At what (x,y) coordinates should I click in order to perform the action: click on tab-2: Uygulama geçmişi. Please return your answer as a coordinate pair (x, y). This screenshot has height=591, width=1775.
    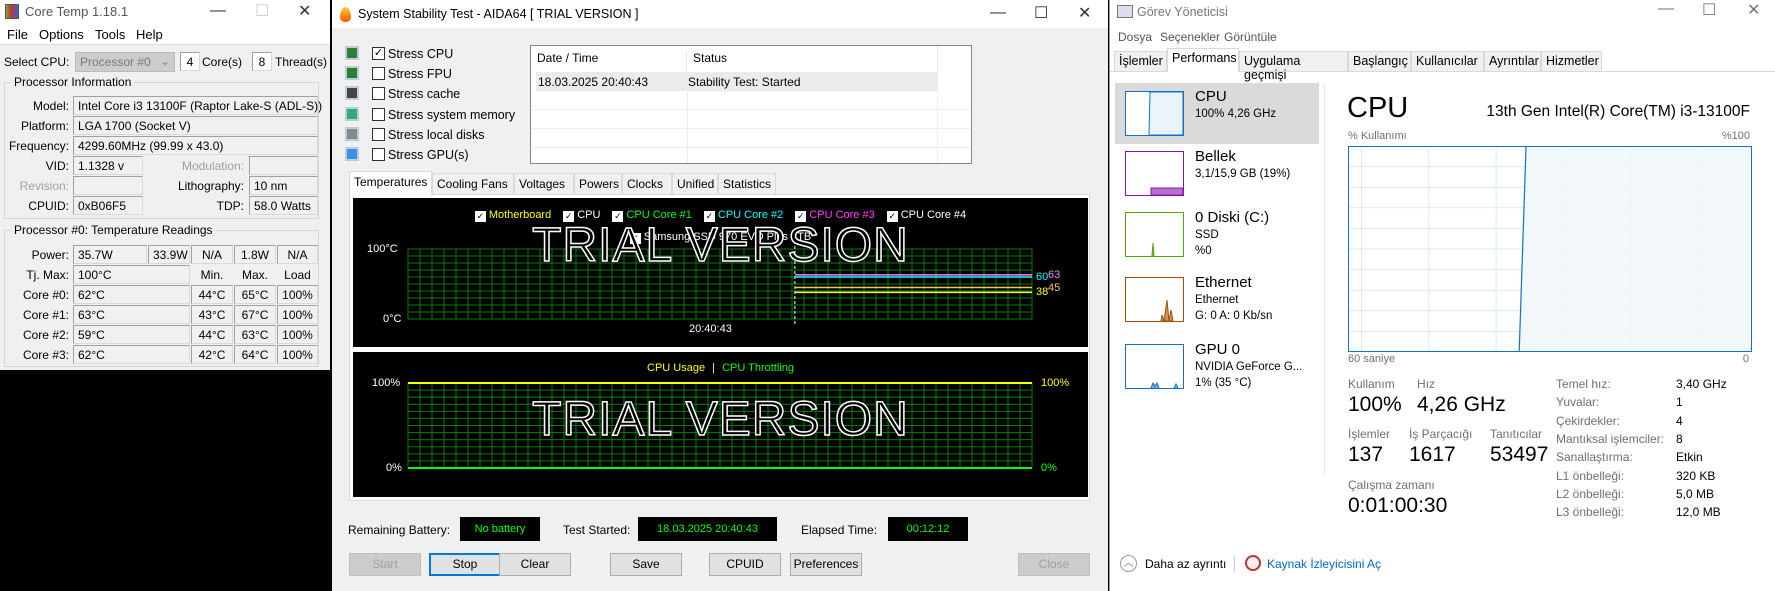
    Looking at the image, I should click on (1293, 66).